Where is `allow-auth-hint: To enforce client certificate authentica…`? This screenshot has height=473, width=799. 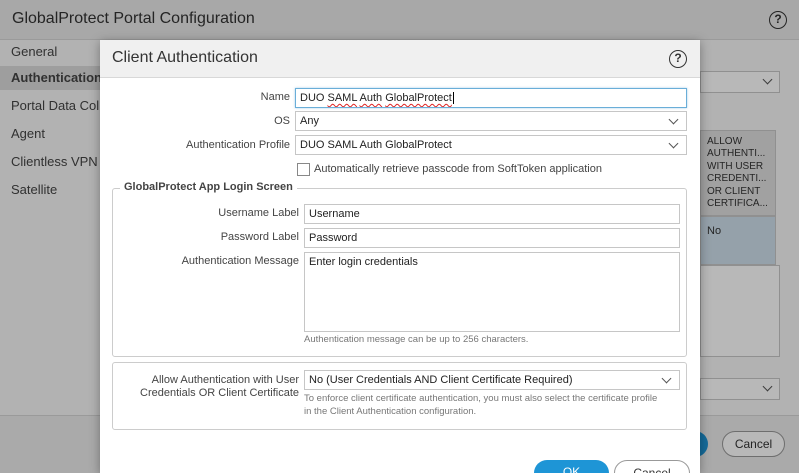
allow-auth-hint: To enforce client certificate authentica… is located at coordinates (481, 405).